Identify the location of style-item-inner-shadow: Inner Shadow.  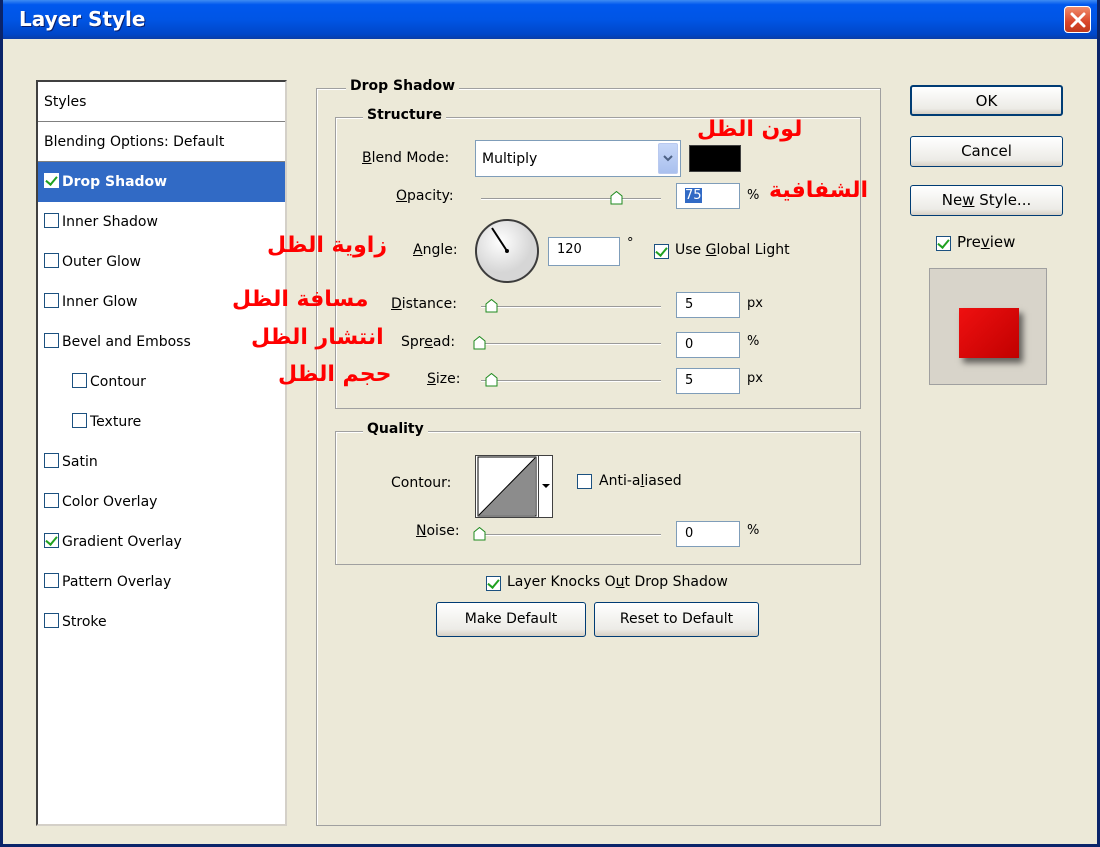
(161, 222).